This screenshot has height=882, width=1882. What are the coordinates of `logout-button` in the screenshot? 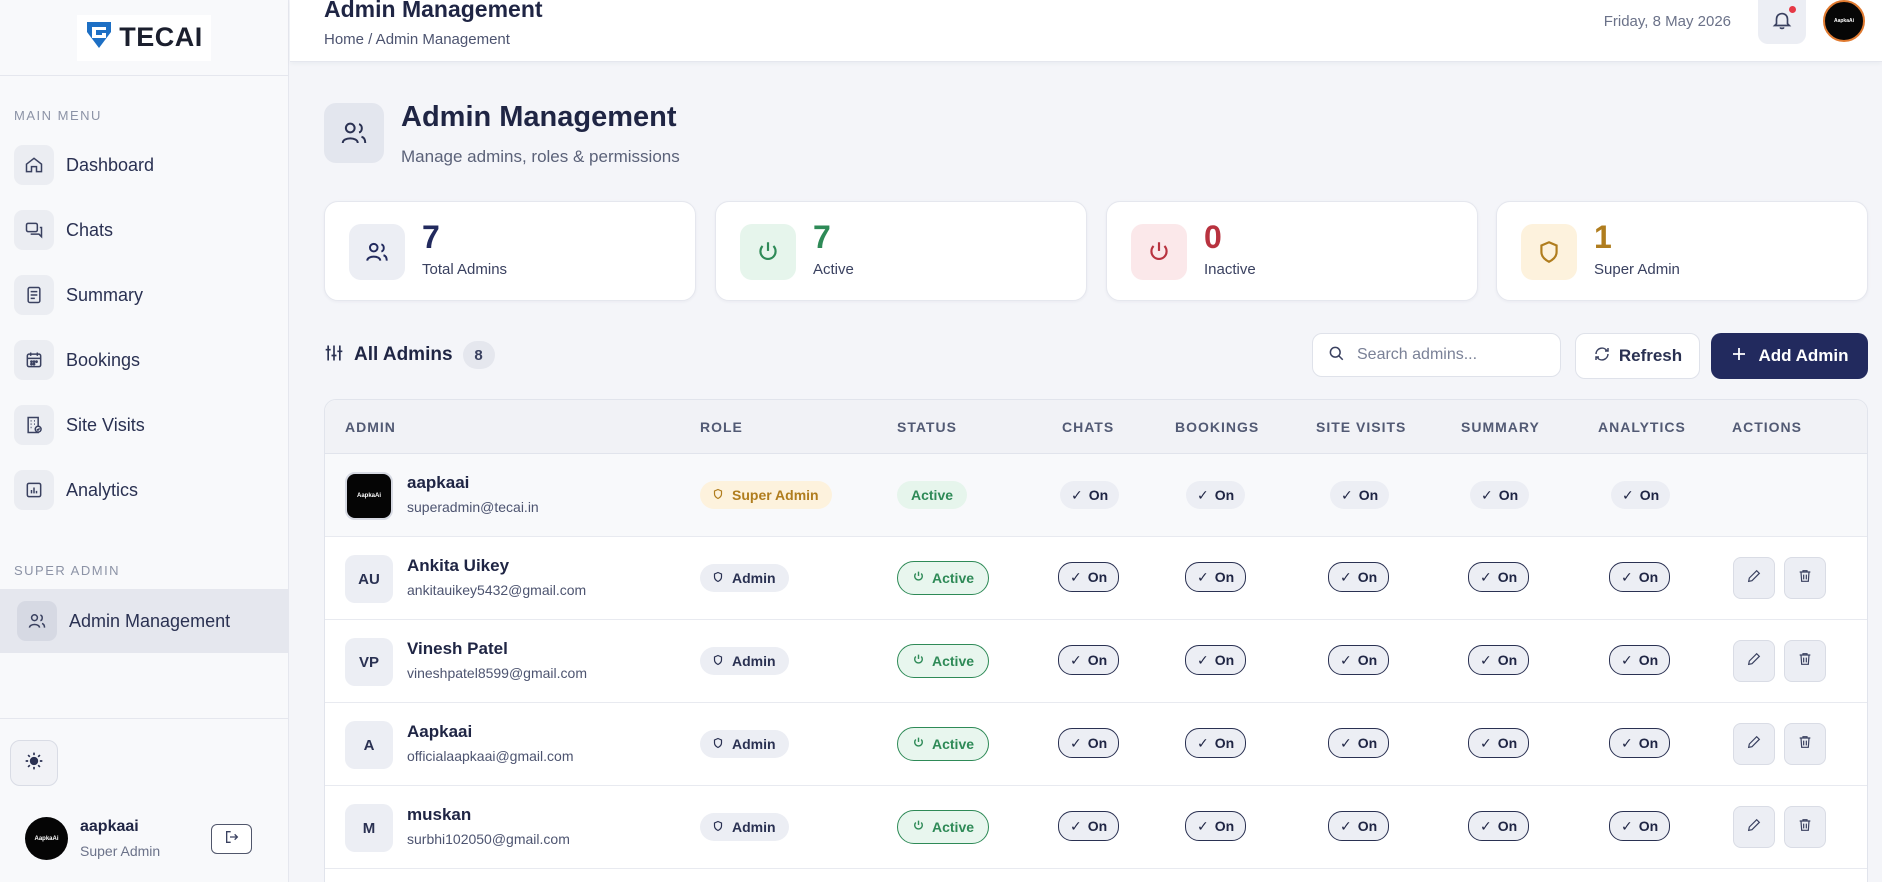 It's located at (231, 839).